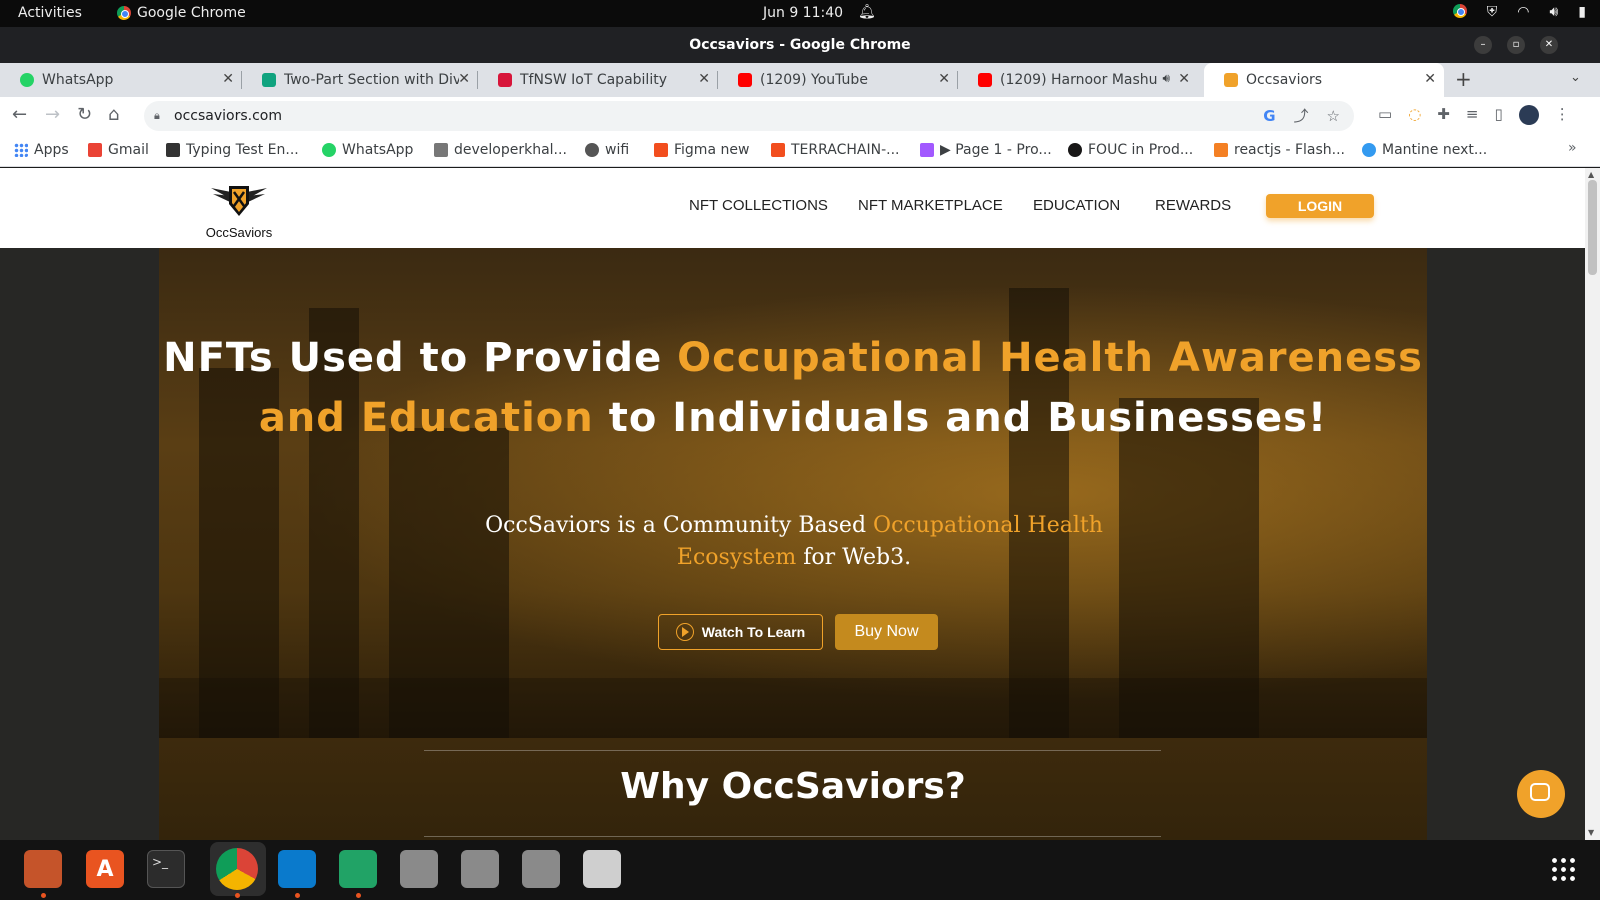  Describe the element at coordinates (1231, 80) in the screenshot. I see `occsaviors-favicon` at that location.